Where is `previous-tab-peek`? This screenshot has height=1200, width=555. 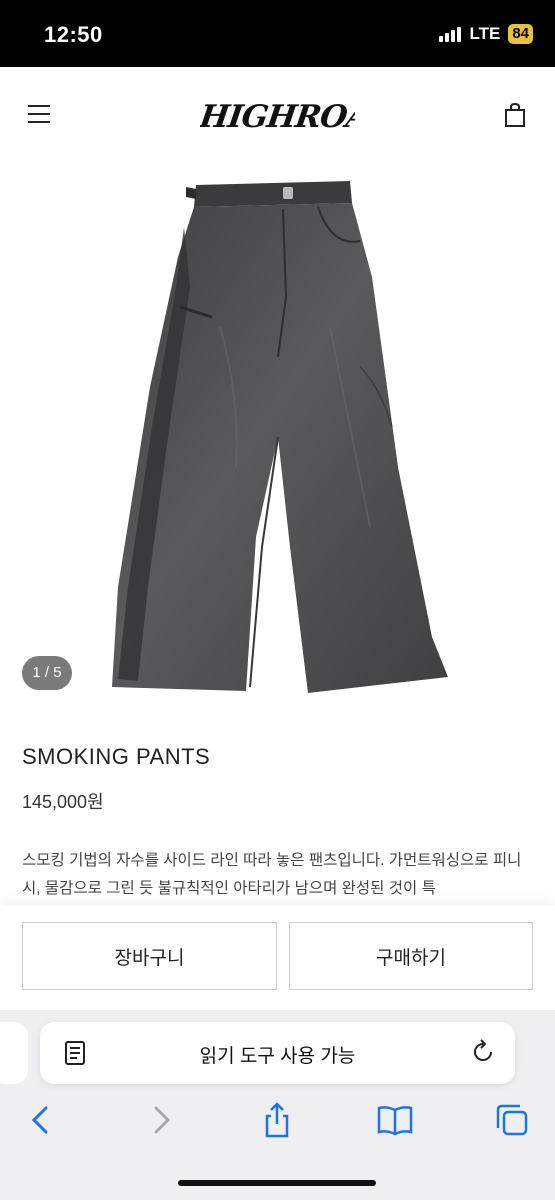
previous-tab-peek is located at coordinates (14, 1053).